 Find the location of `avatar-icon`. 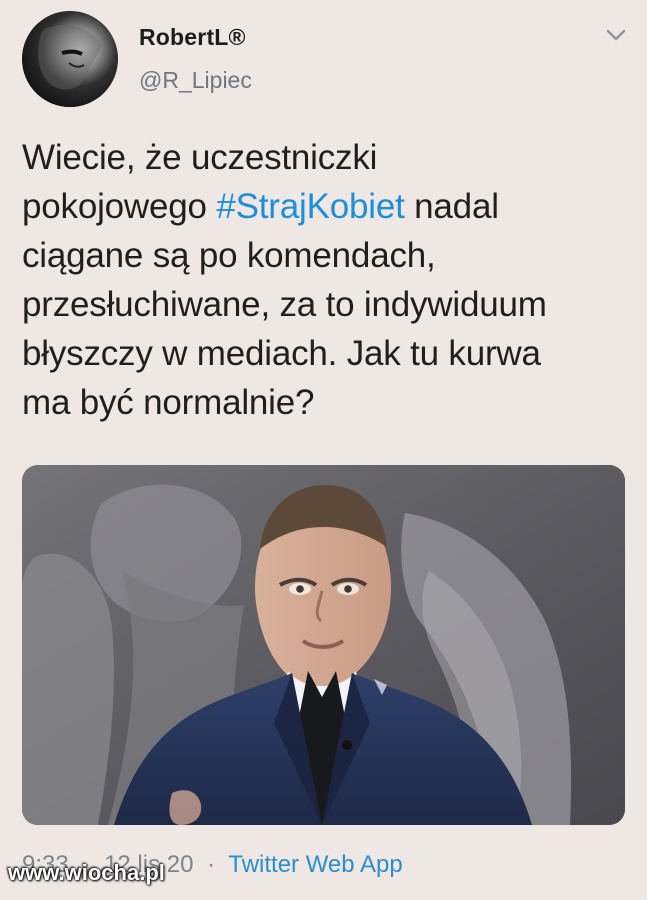

avatar-icon is located at coordinates (70, 59).